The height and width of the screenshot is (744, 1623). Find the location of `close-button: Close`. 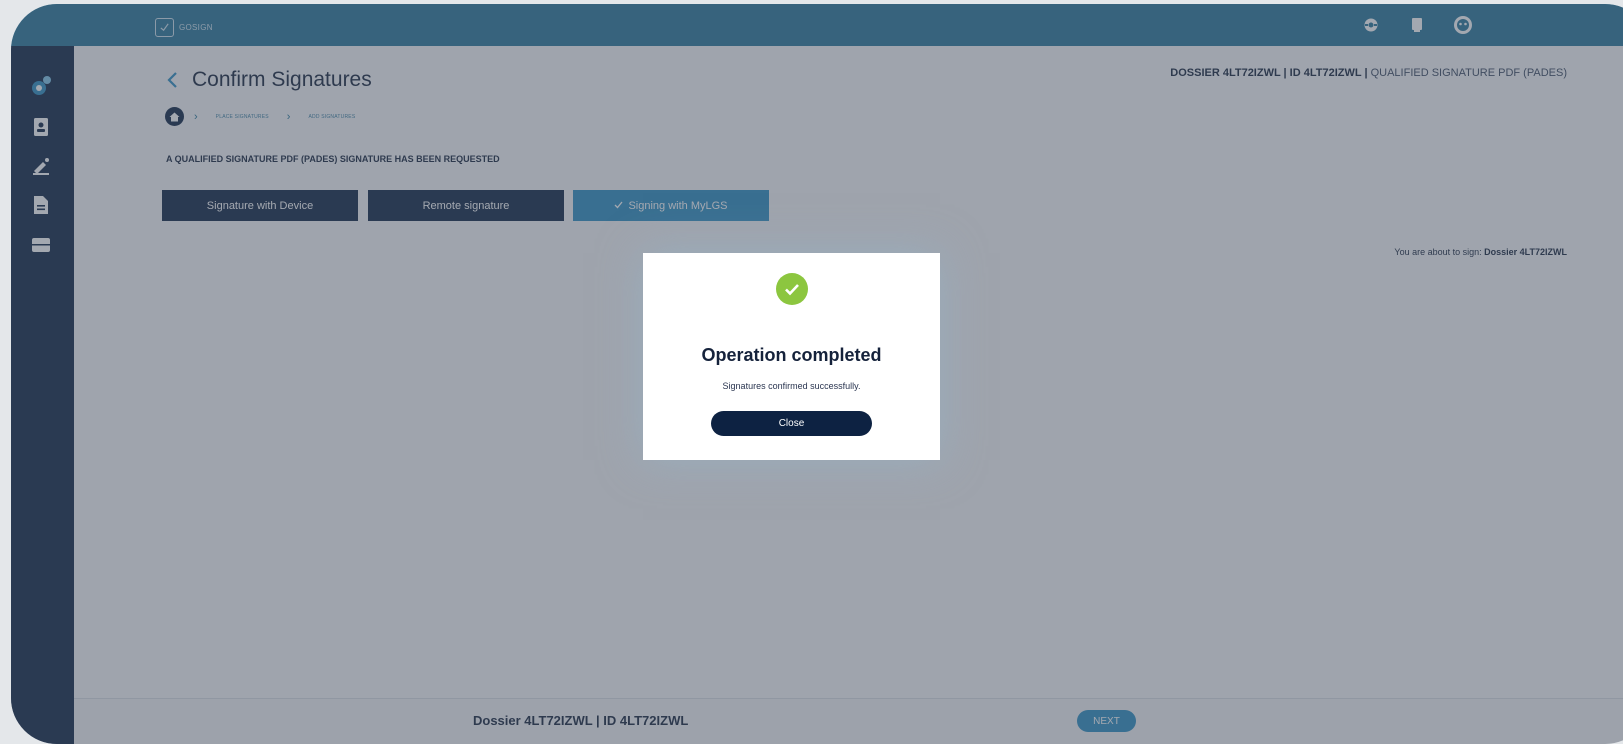

close-button: Close is located at coordinates (791, 423).